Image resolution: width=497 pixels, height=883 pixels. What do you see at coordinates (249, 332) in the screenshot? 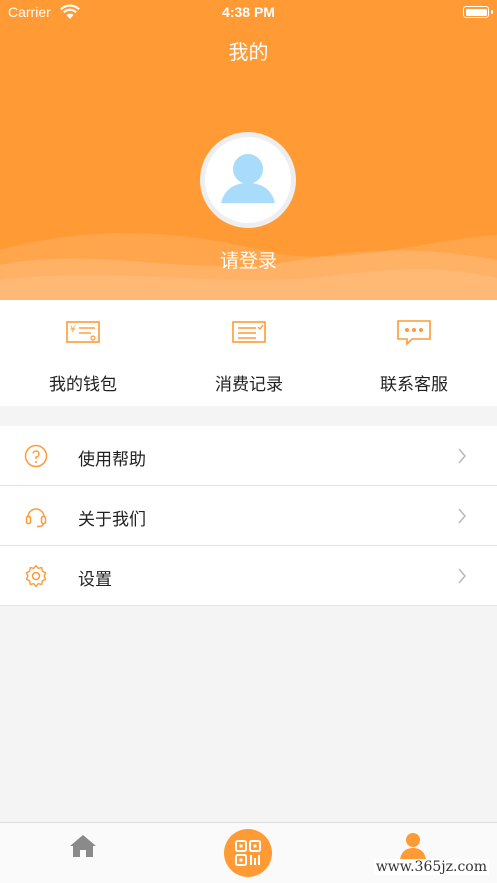
I see `receipt-icon` at bounding box center [249, 332].